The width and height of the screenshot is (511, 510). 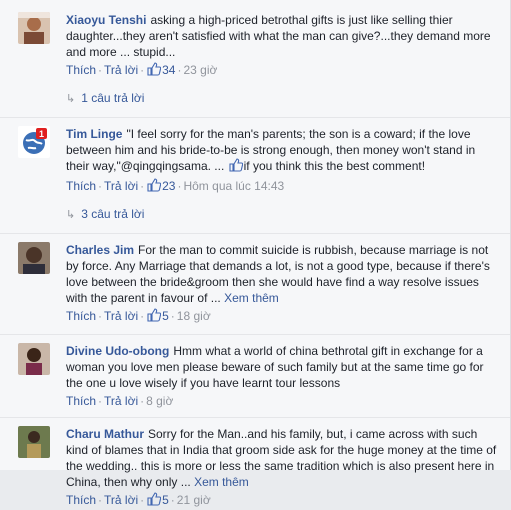 I want to click on like-count: 34, so click(x=168, y=70).